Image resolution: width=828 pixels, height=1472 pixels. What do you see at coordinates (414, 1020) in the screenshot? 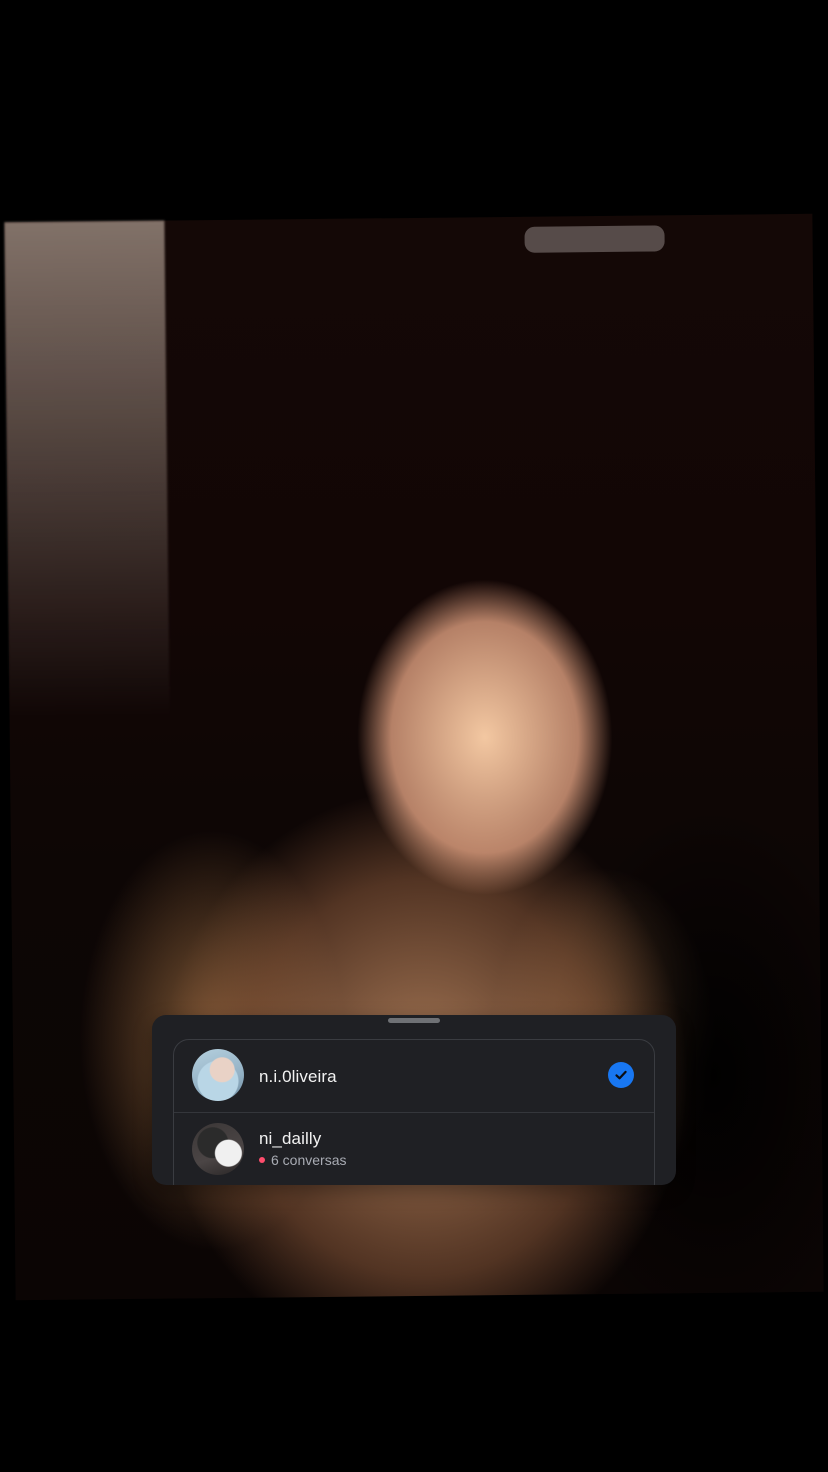
I see `sheet-grabber-handle` at bounding box center [414, 1020].